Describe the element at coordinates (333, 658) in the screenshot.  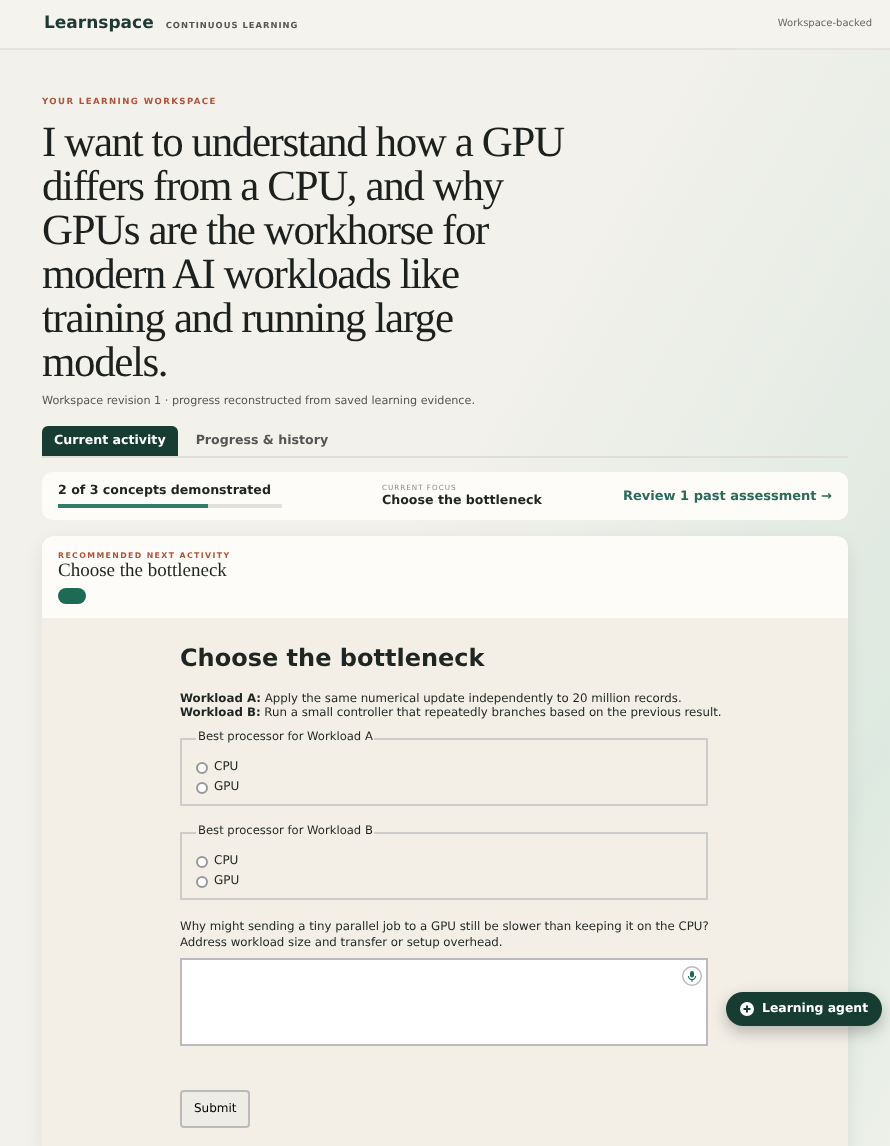
I see `exercise-heading: Choose the bottleneck` at that location.